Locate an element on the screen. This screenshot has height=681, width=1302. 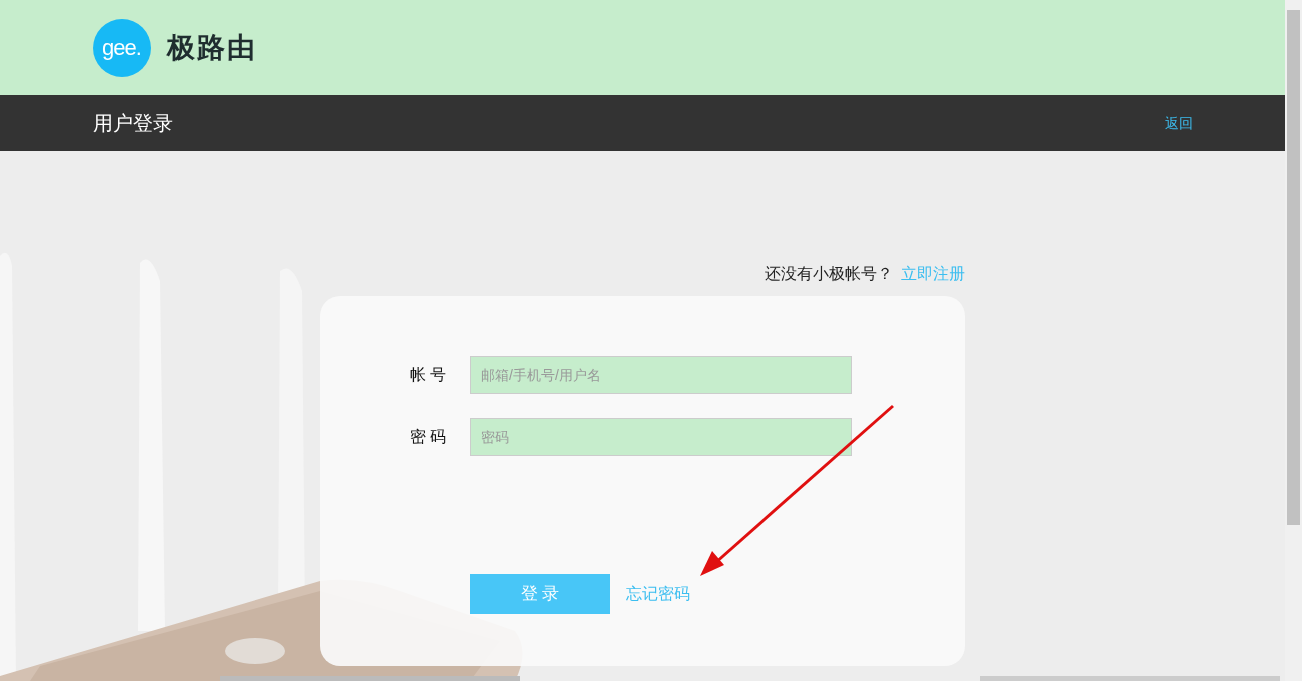
field-label: 密 码 is located at coordinates (429, 437).